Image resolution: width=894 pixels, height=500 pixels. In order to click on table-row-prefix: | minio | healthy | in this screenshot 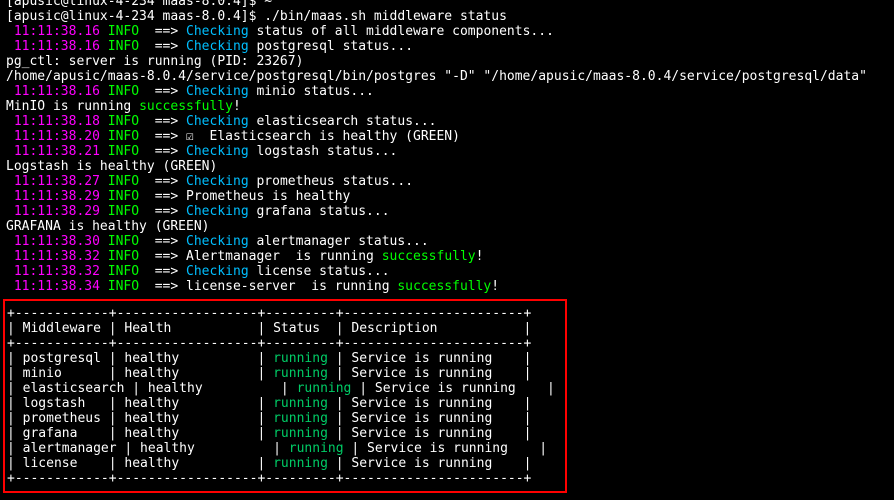, I will do `click(140, 373)`.